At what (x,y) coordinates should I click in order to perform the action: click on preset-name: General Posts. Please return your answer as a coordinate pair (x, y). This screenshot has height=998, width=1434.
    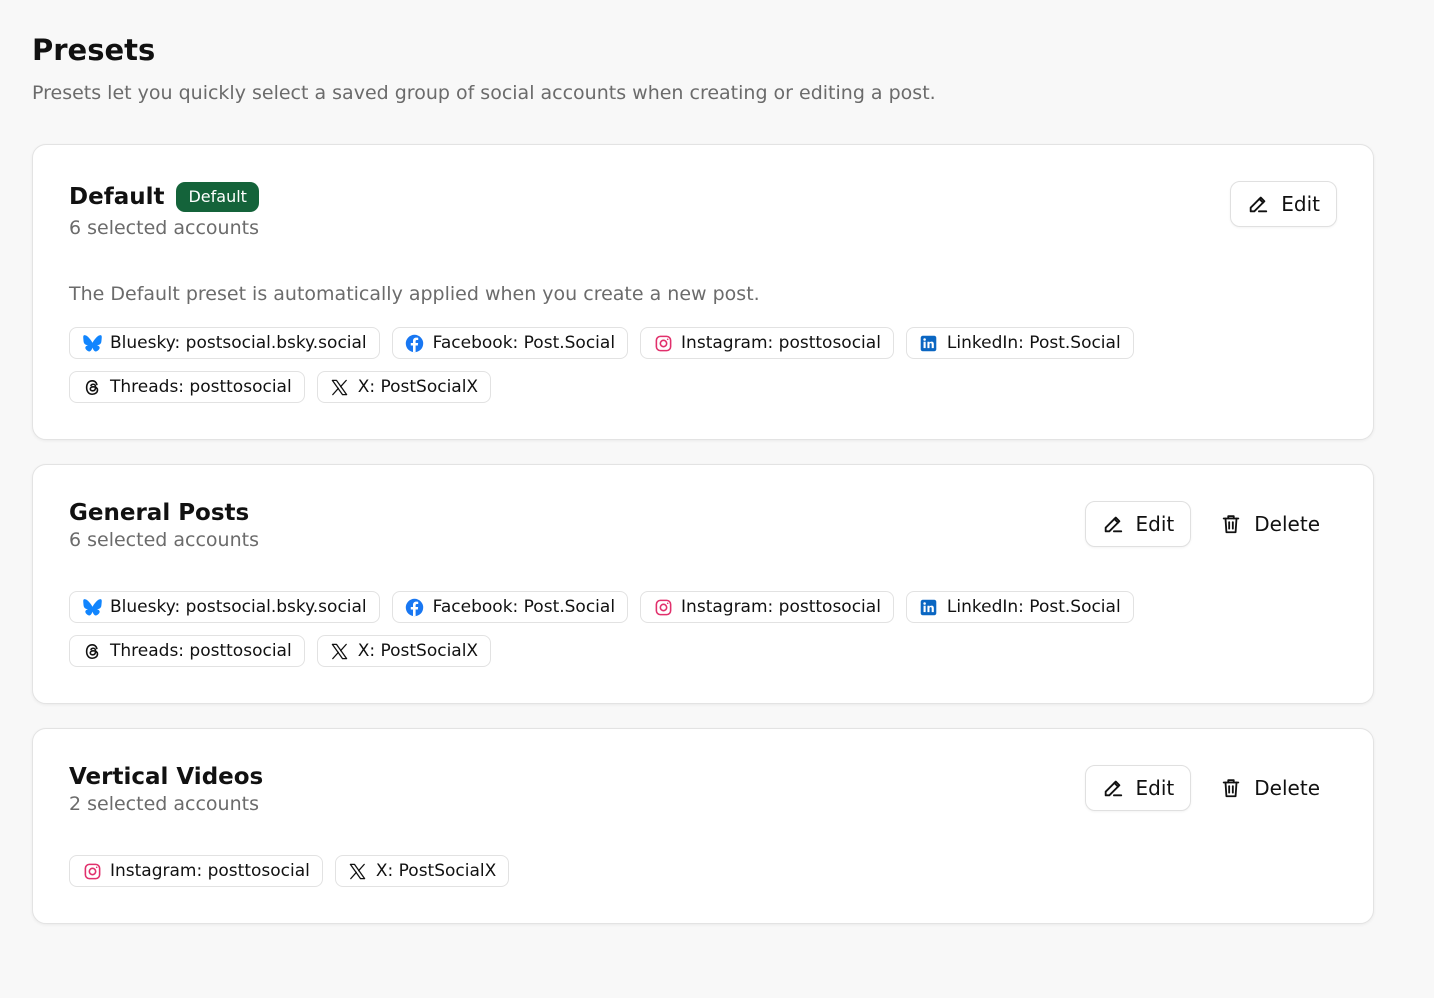
    Looking at the image, I should click on (159, 513).